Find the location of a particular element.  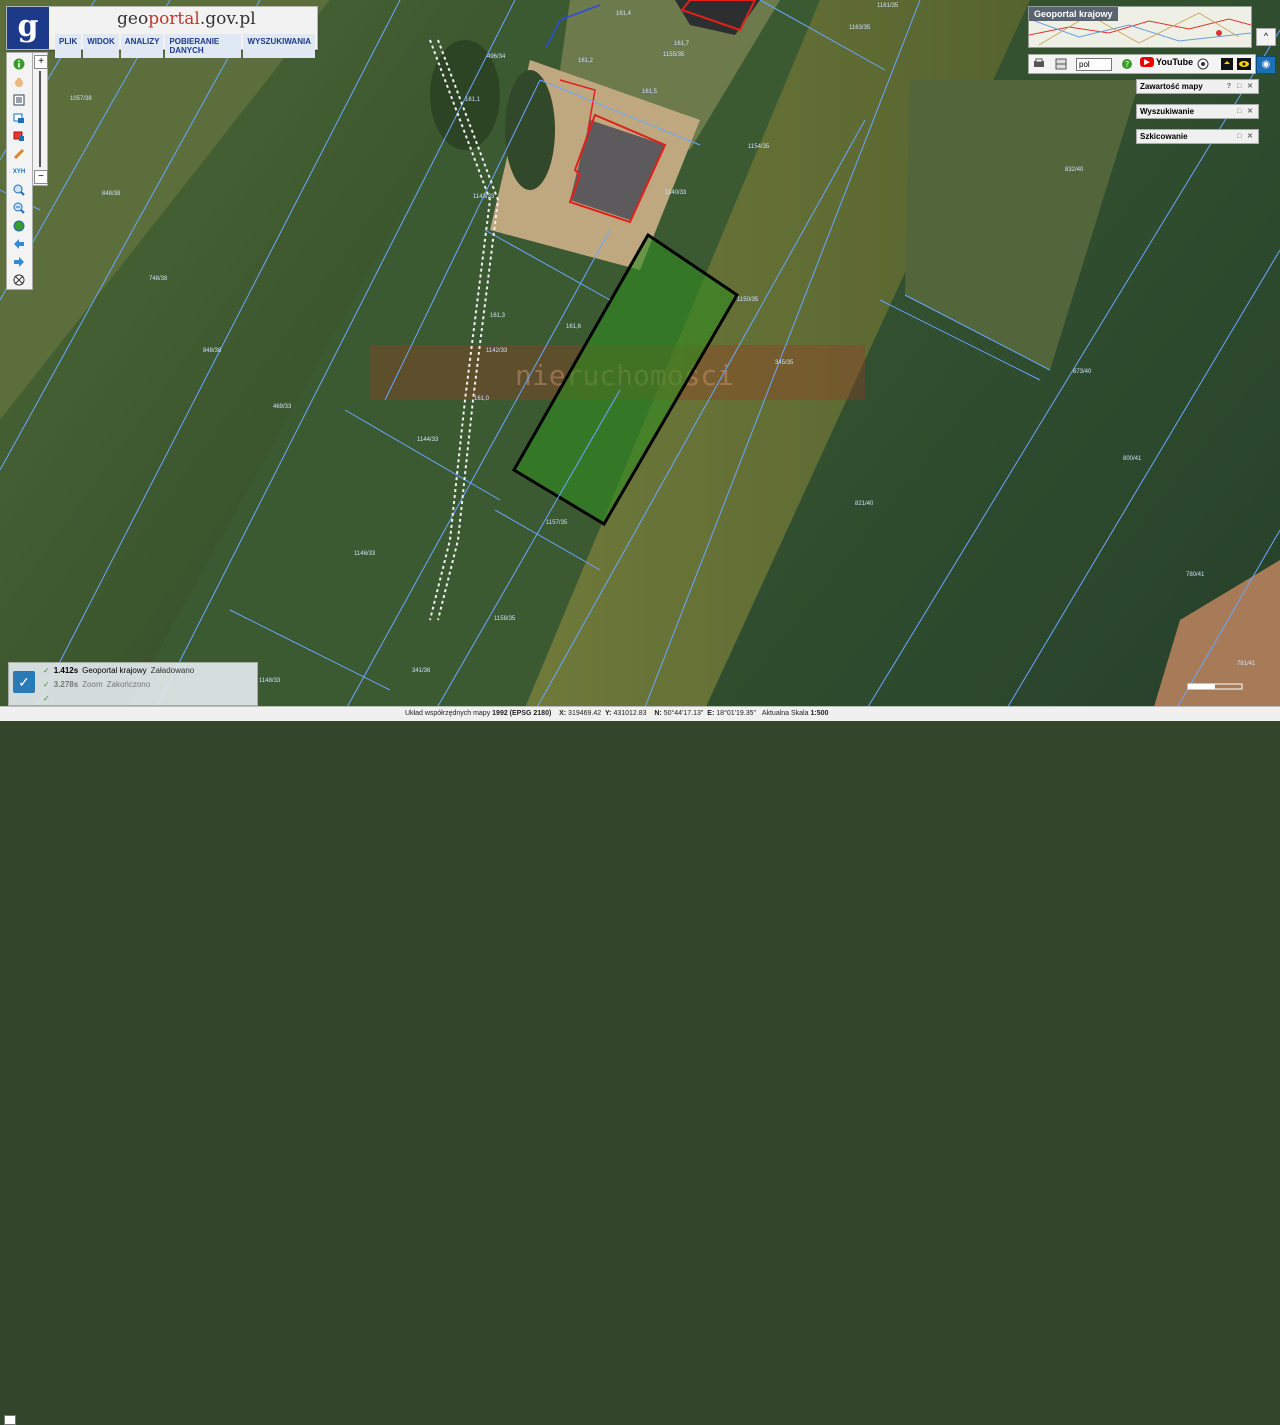

menu-pobieranie-danych: POBIERANIE DANYCH is located at coordinates (203, 46).